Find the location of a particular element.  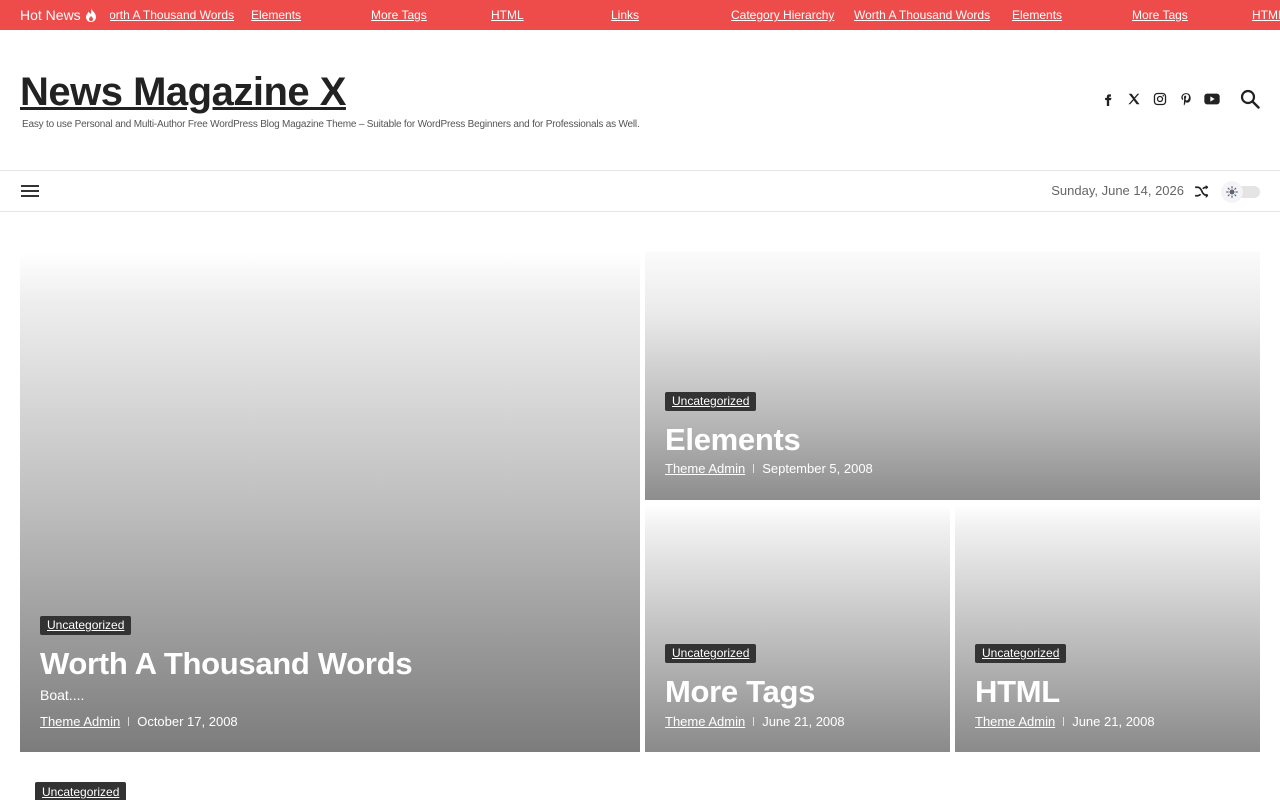

facebook-icon is located at coordinates (1108, 99).